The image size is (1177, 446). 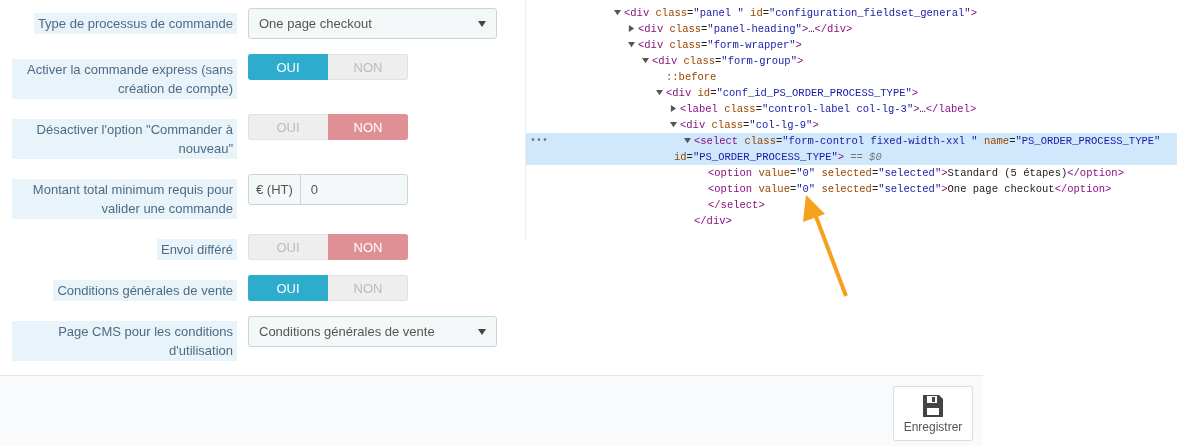 I want to click on input-field: € (HT) 0, so click(x=328, y=189).